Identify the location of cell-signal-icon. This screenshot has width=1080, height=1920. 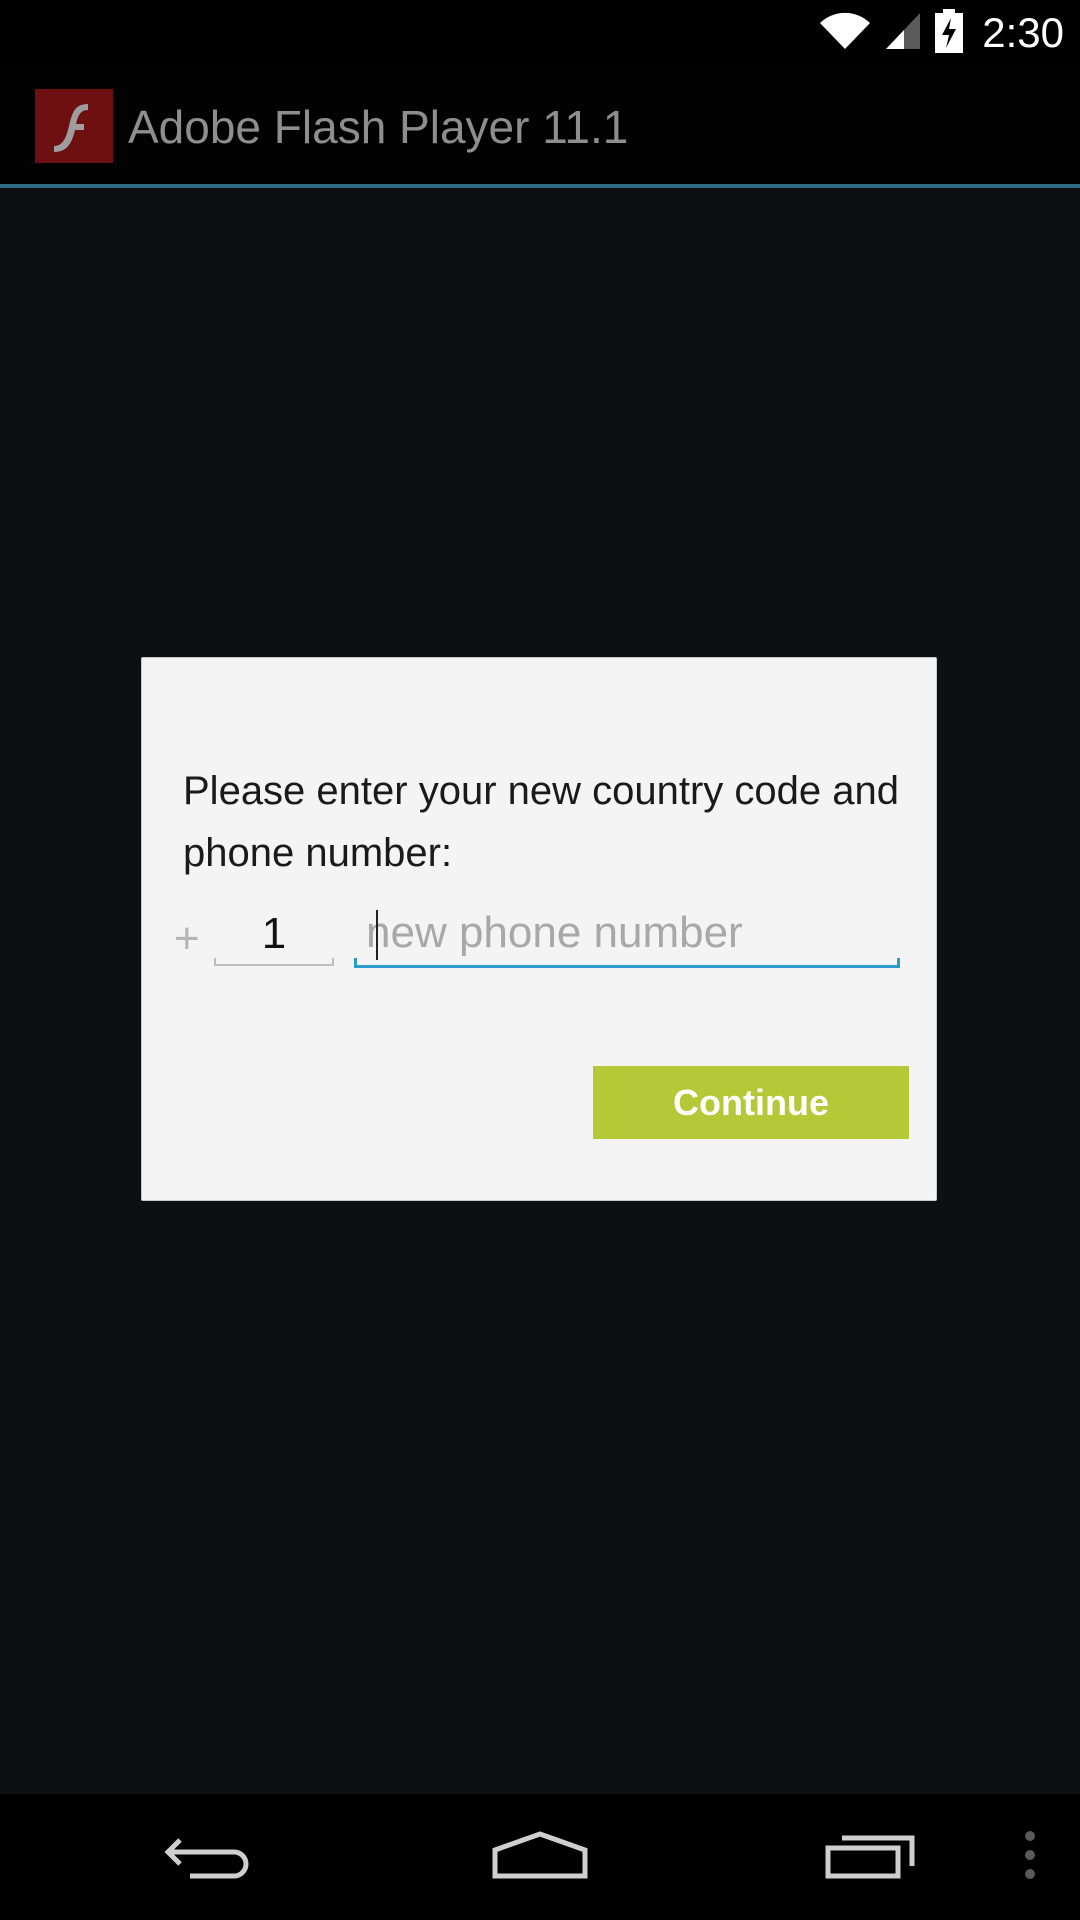
(903, 33).